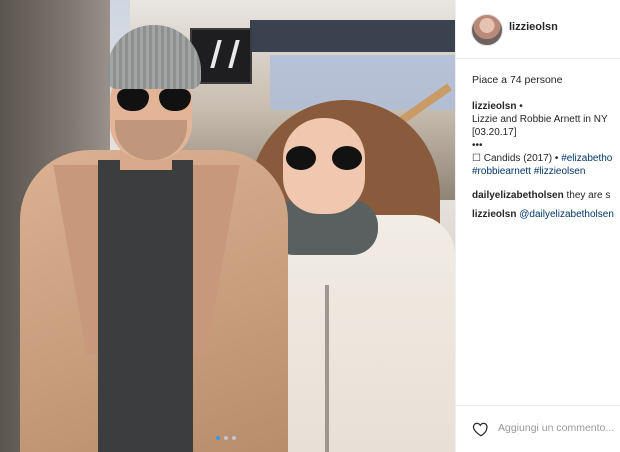 The image size is (620, 452). I want to click on carousel-dots, so click(226, 439).